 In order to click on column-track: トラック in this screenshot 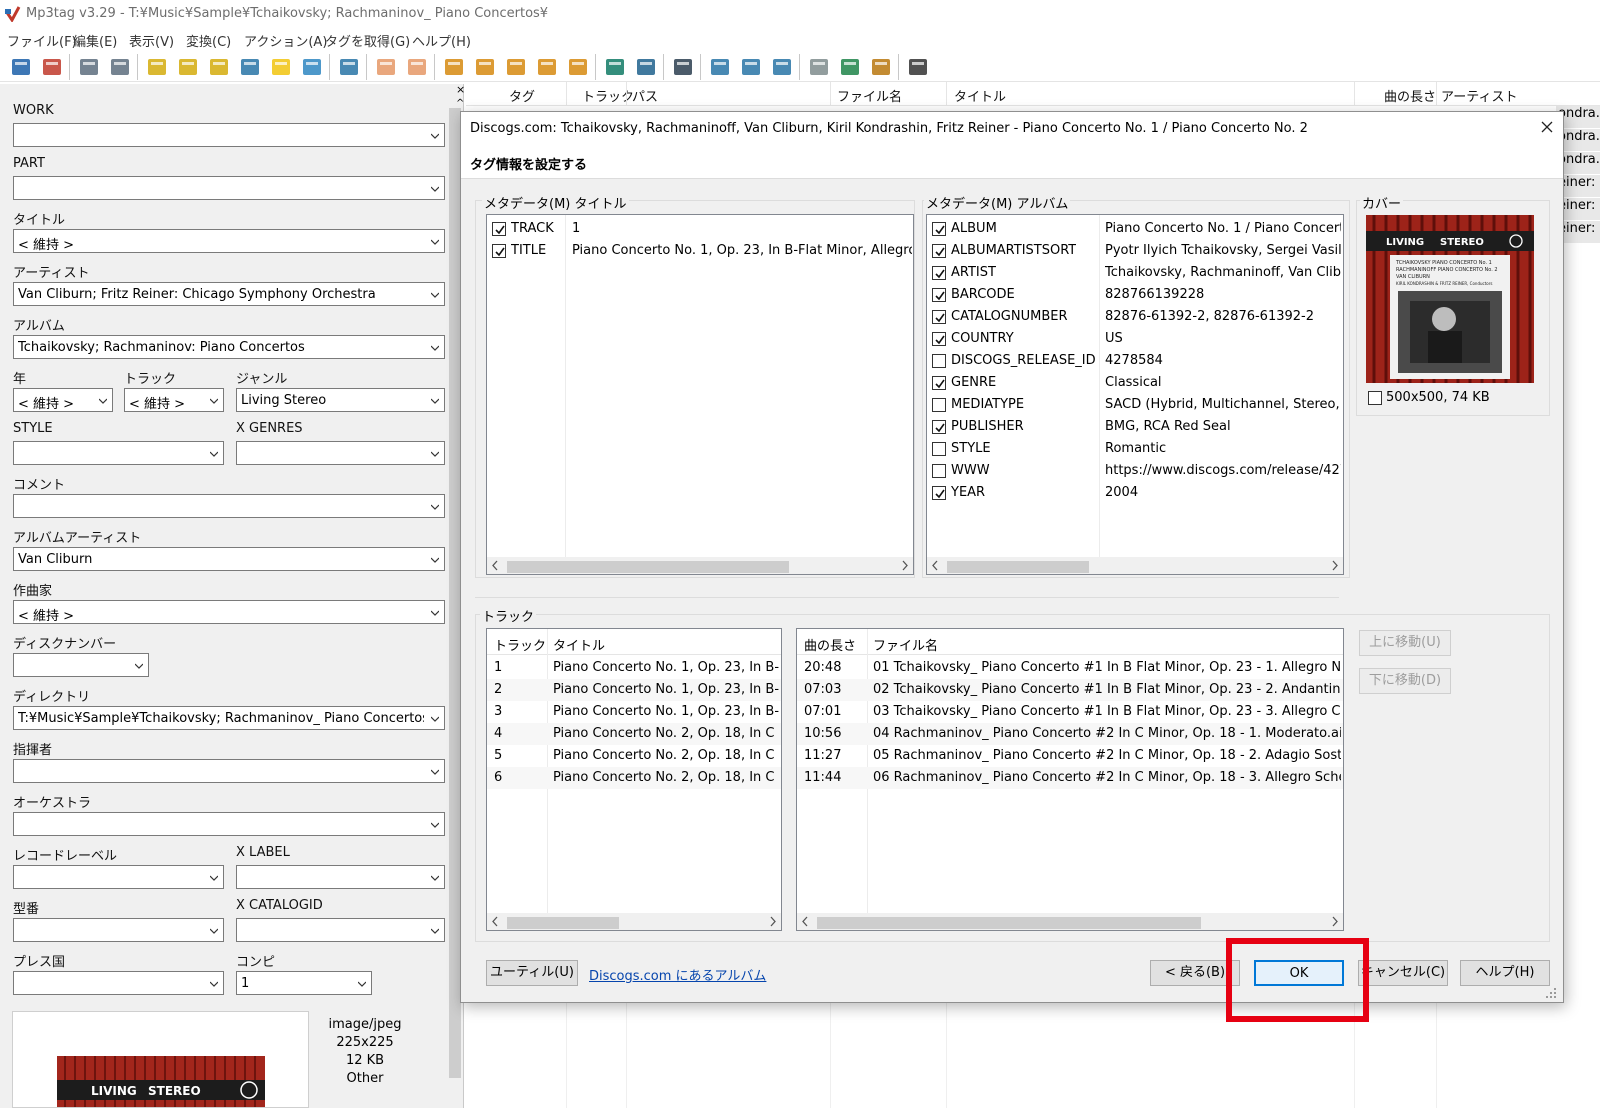, I will do `click(520, 644)`.